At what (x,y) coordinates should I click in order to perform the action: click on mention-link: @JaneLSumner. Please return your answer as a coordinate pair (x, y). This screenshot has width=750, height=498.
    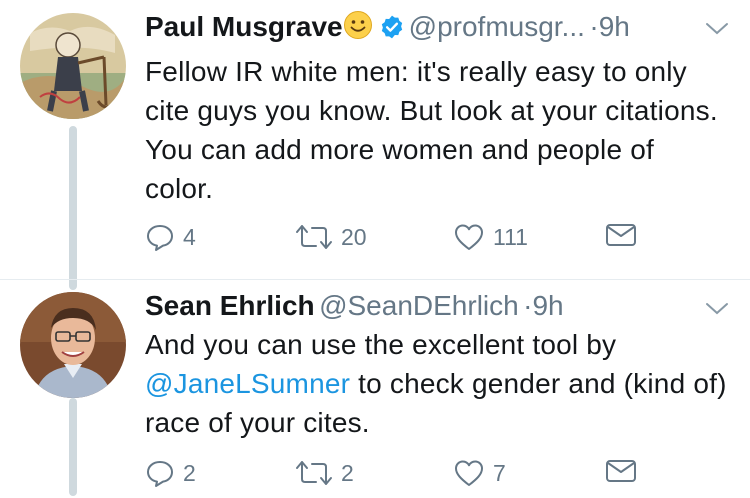
    Looking at the image, I should click on (247, 383).